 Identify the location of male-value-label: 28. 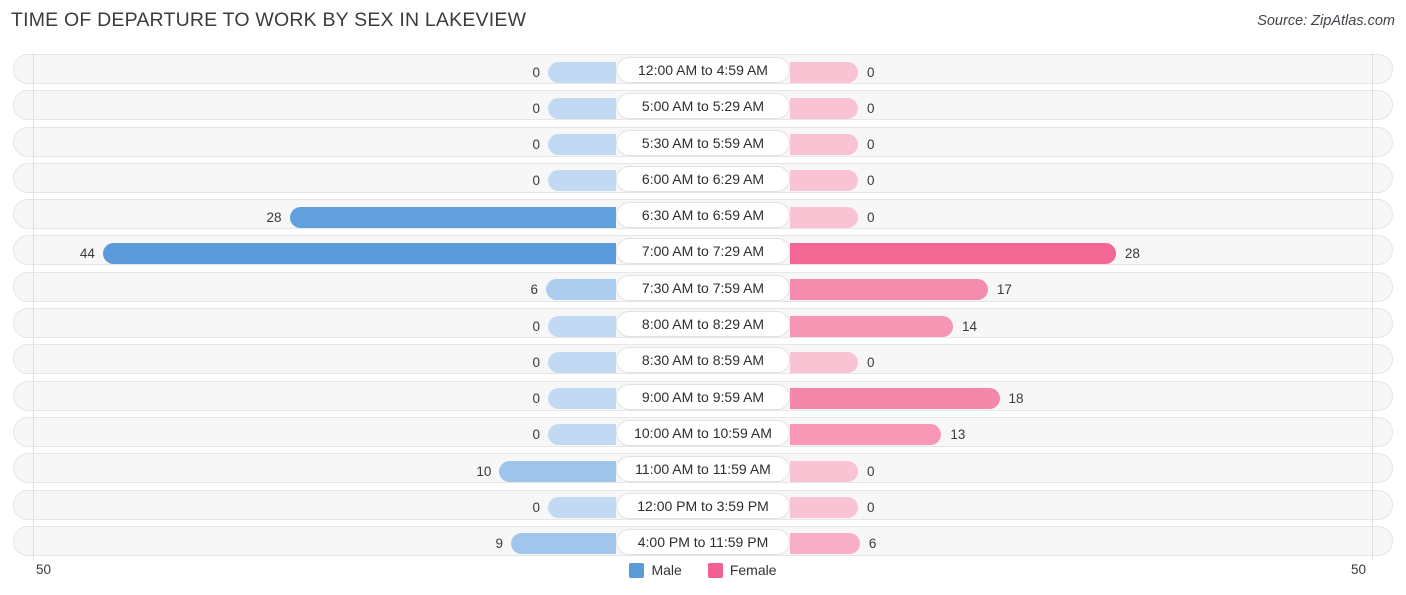
(274, 217).